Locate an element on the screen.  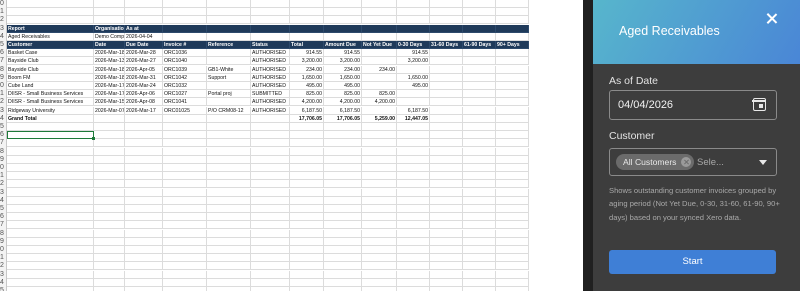
column-header: Customer is located at coordinates (50, 45).